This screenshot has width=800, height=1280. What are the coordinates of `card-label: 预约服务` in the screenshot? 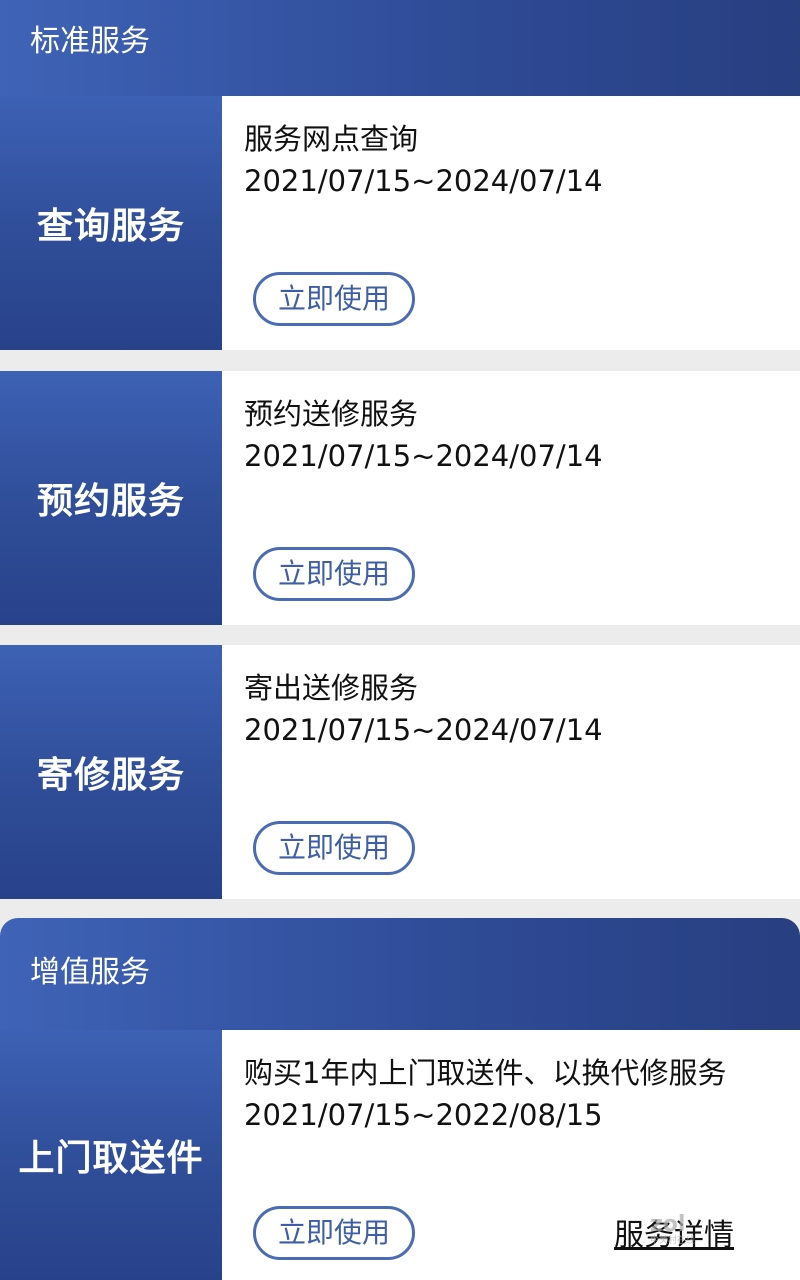 It's located at (111, 498).